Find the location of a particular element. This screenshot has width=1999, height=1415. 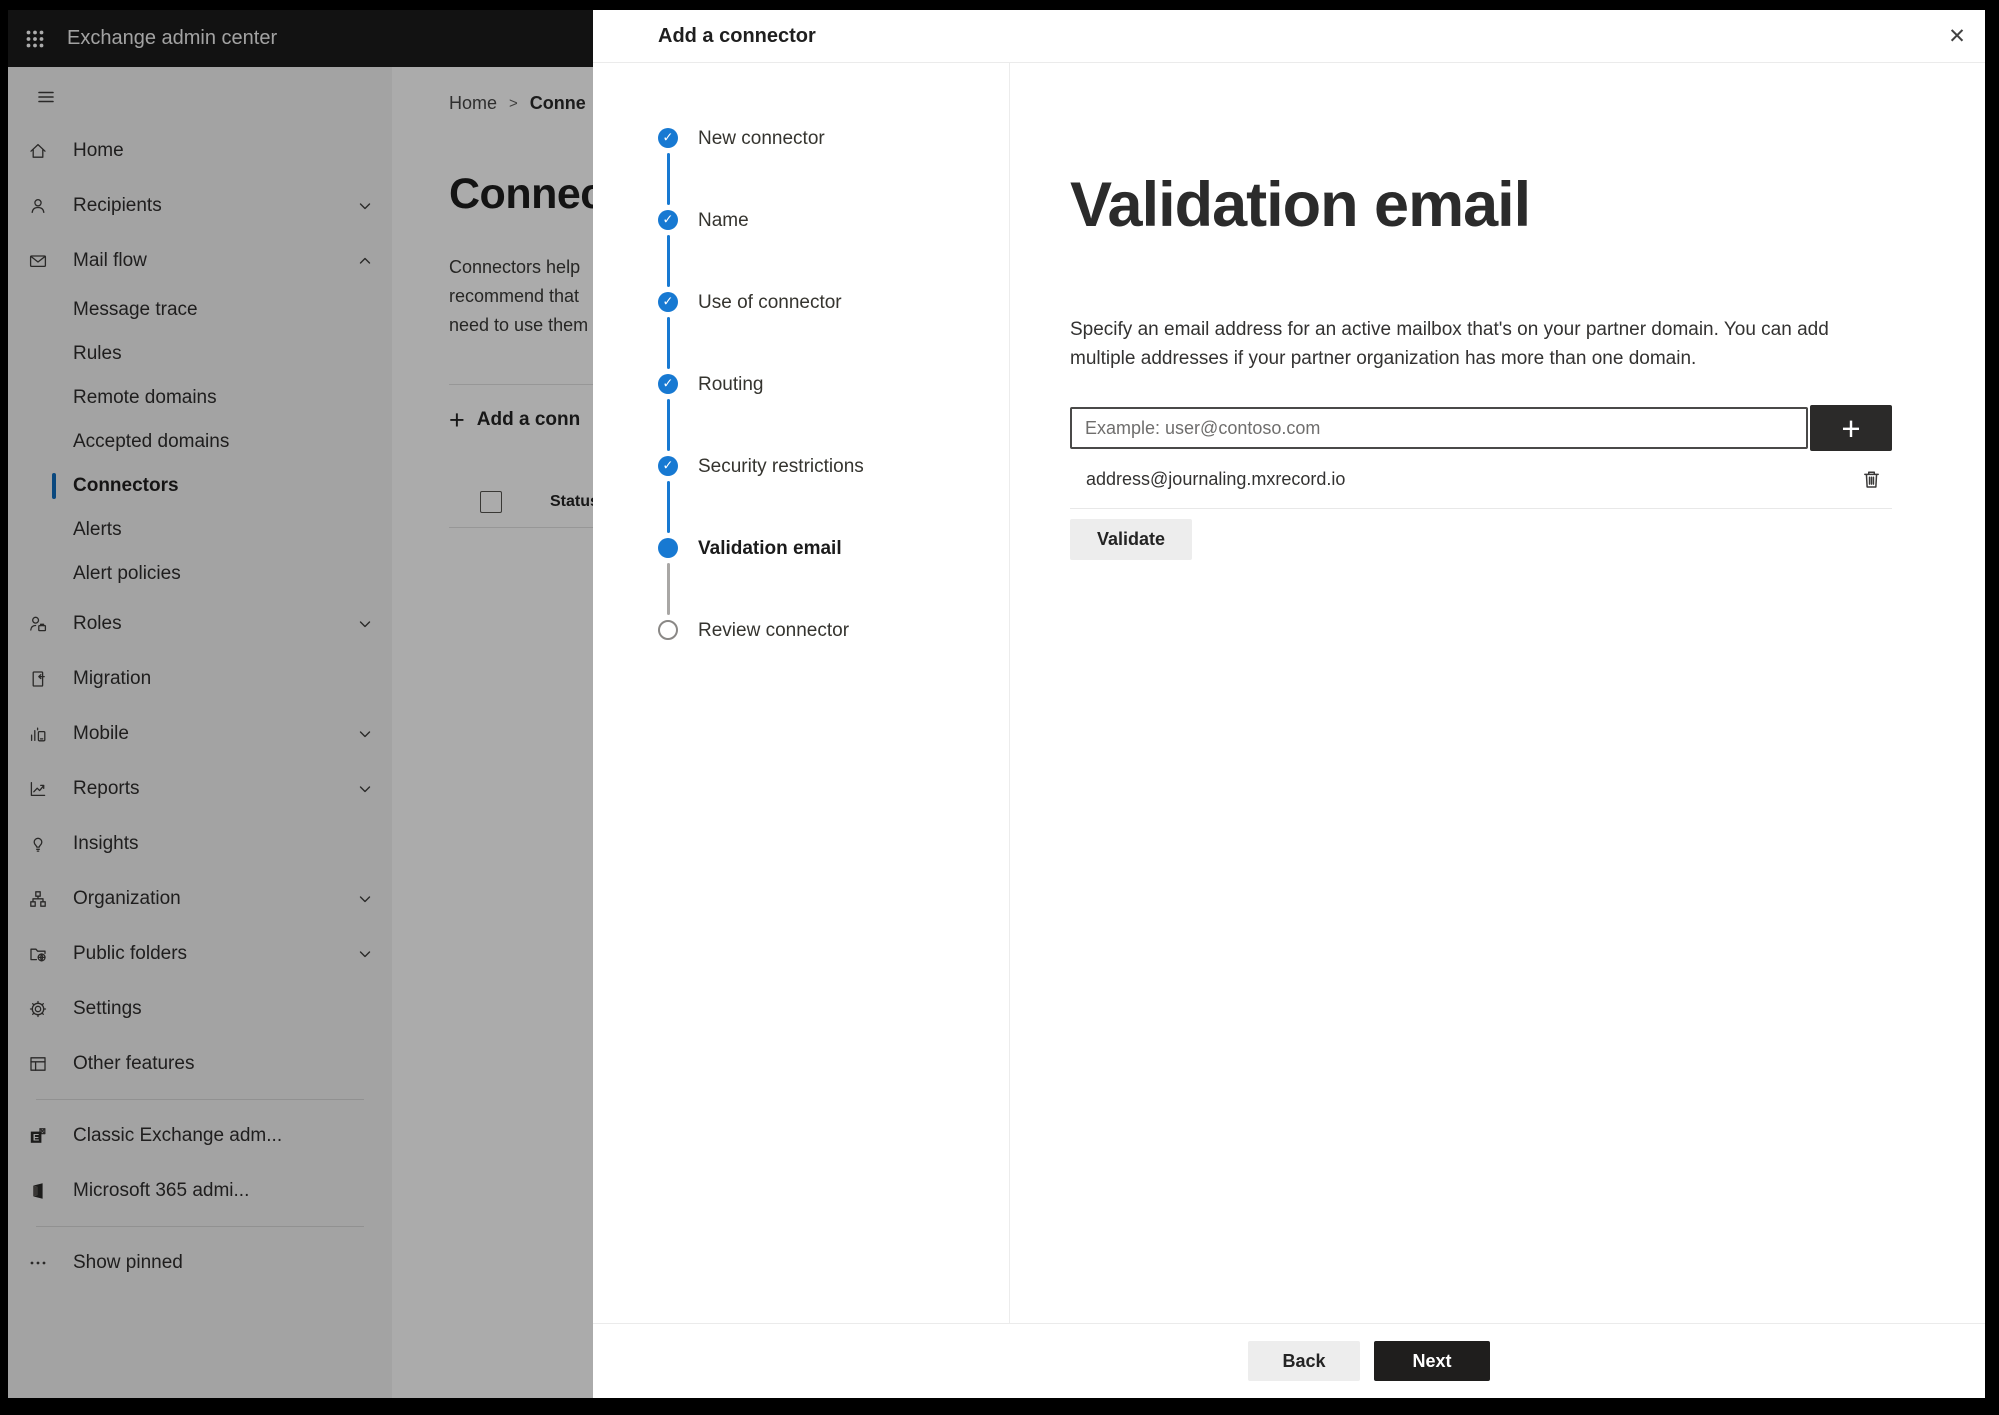

plus-icon: + is located at coordinates (1851, 428).